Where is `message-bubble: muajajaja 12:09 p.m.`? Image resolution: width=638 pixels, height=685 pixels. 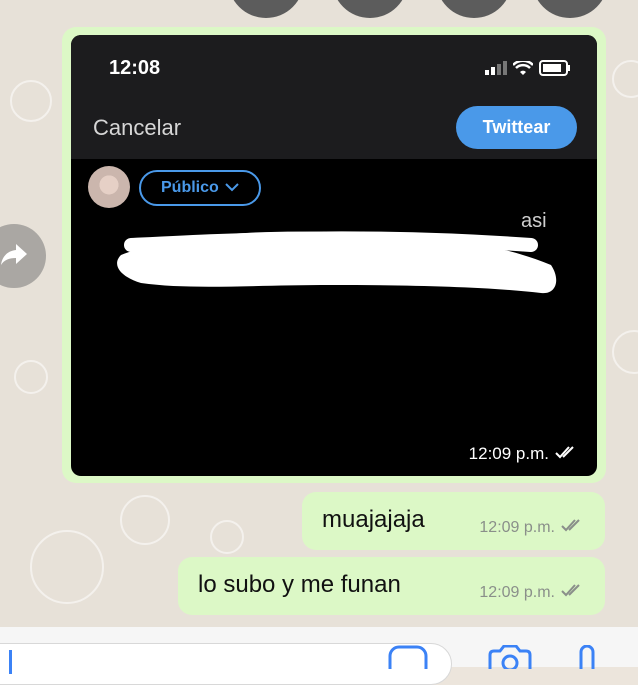 message-bubble: muajajaja 12:09 p.m. is located at coordinates (453, 521).